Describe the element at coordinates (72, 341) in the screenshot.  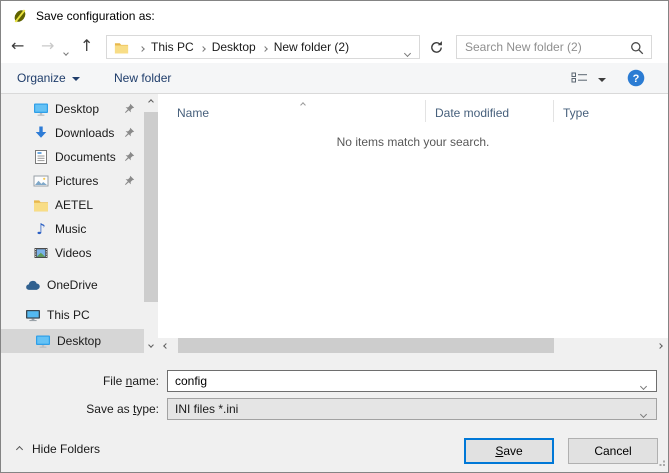
I see `sidebar-item-desktop-selected: Desktop` at that location.